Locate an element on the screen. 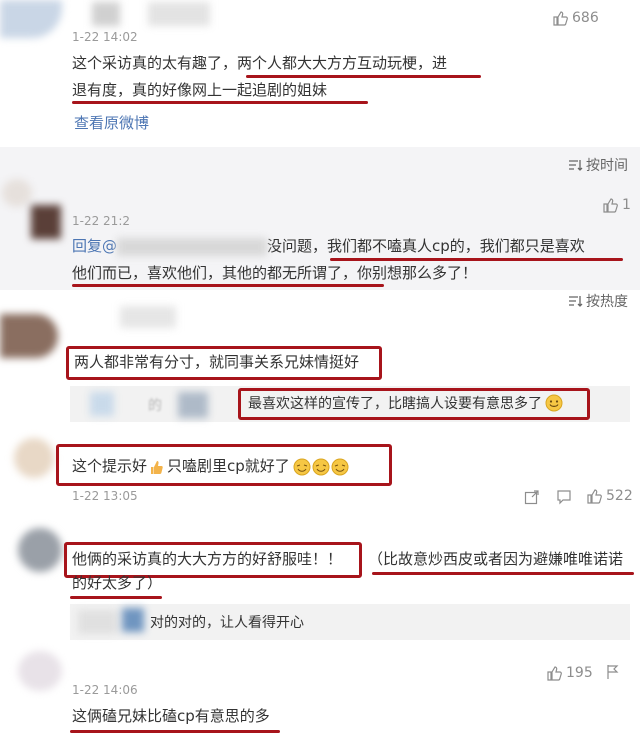  comment-6: 195 1-22 14:06 这俩磕兄妹比磕cp有意思的多 is located at coordinates (320, 694).